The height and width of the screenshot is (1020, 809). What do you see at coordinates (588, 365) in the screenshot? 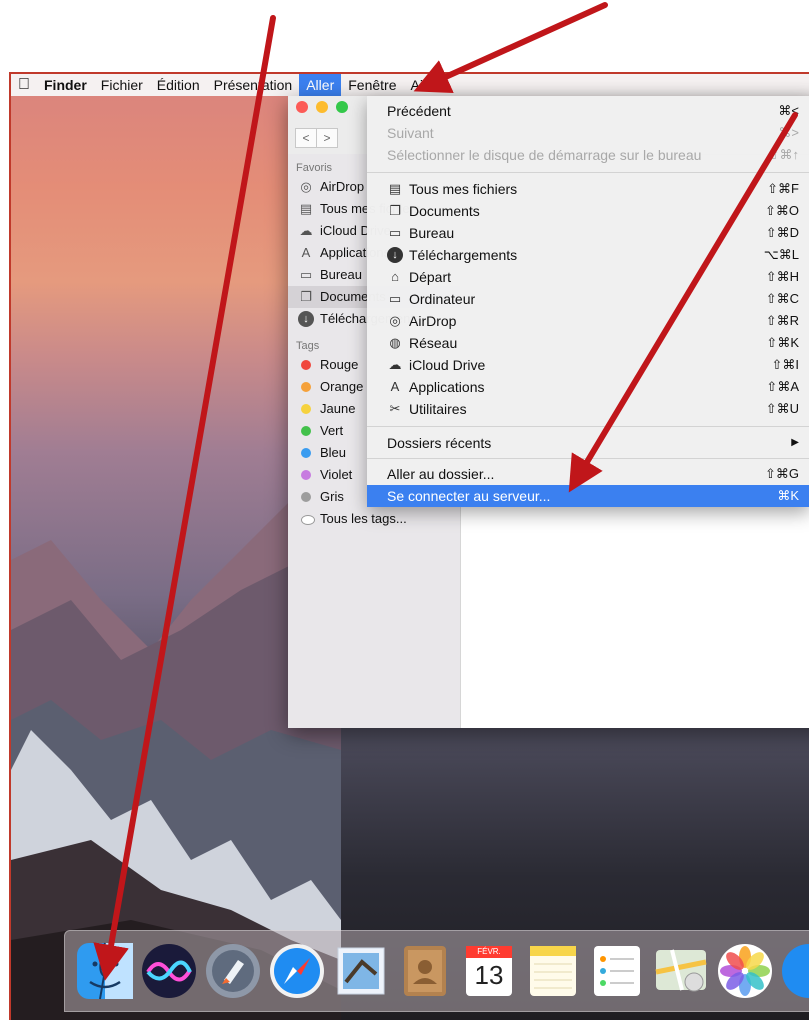
I see `menu-item-icloud: ☁ iCloud Drive ⇧⌘I` at bounding box center [588, 365].